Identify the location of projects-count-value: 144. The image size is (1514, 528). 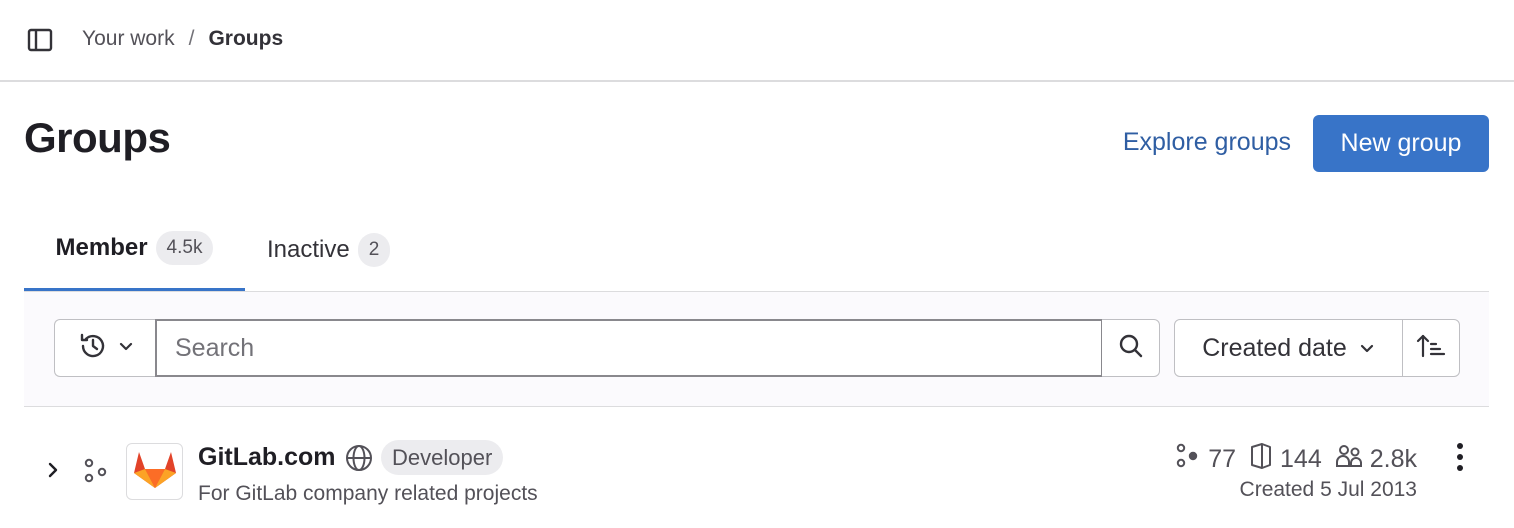
(1301, 459).